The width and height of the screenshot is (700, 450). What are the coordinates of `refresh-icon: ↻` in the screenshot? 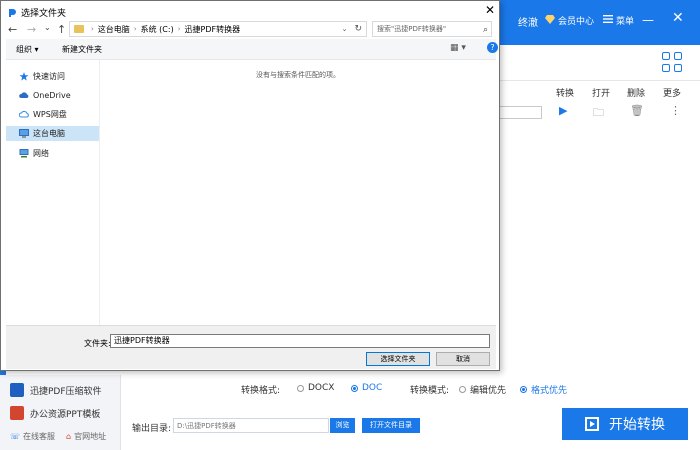 It's located at (358, 29).